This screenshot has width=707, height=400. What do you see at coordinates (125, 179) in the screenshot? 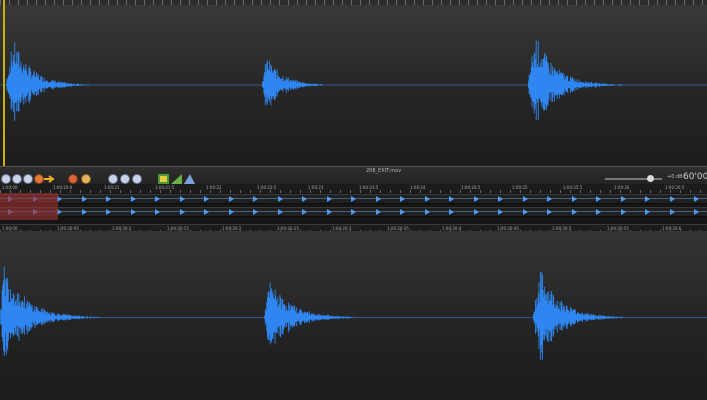
I see `zoom-out-icon` at bounding box center [125, 179].